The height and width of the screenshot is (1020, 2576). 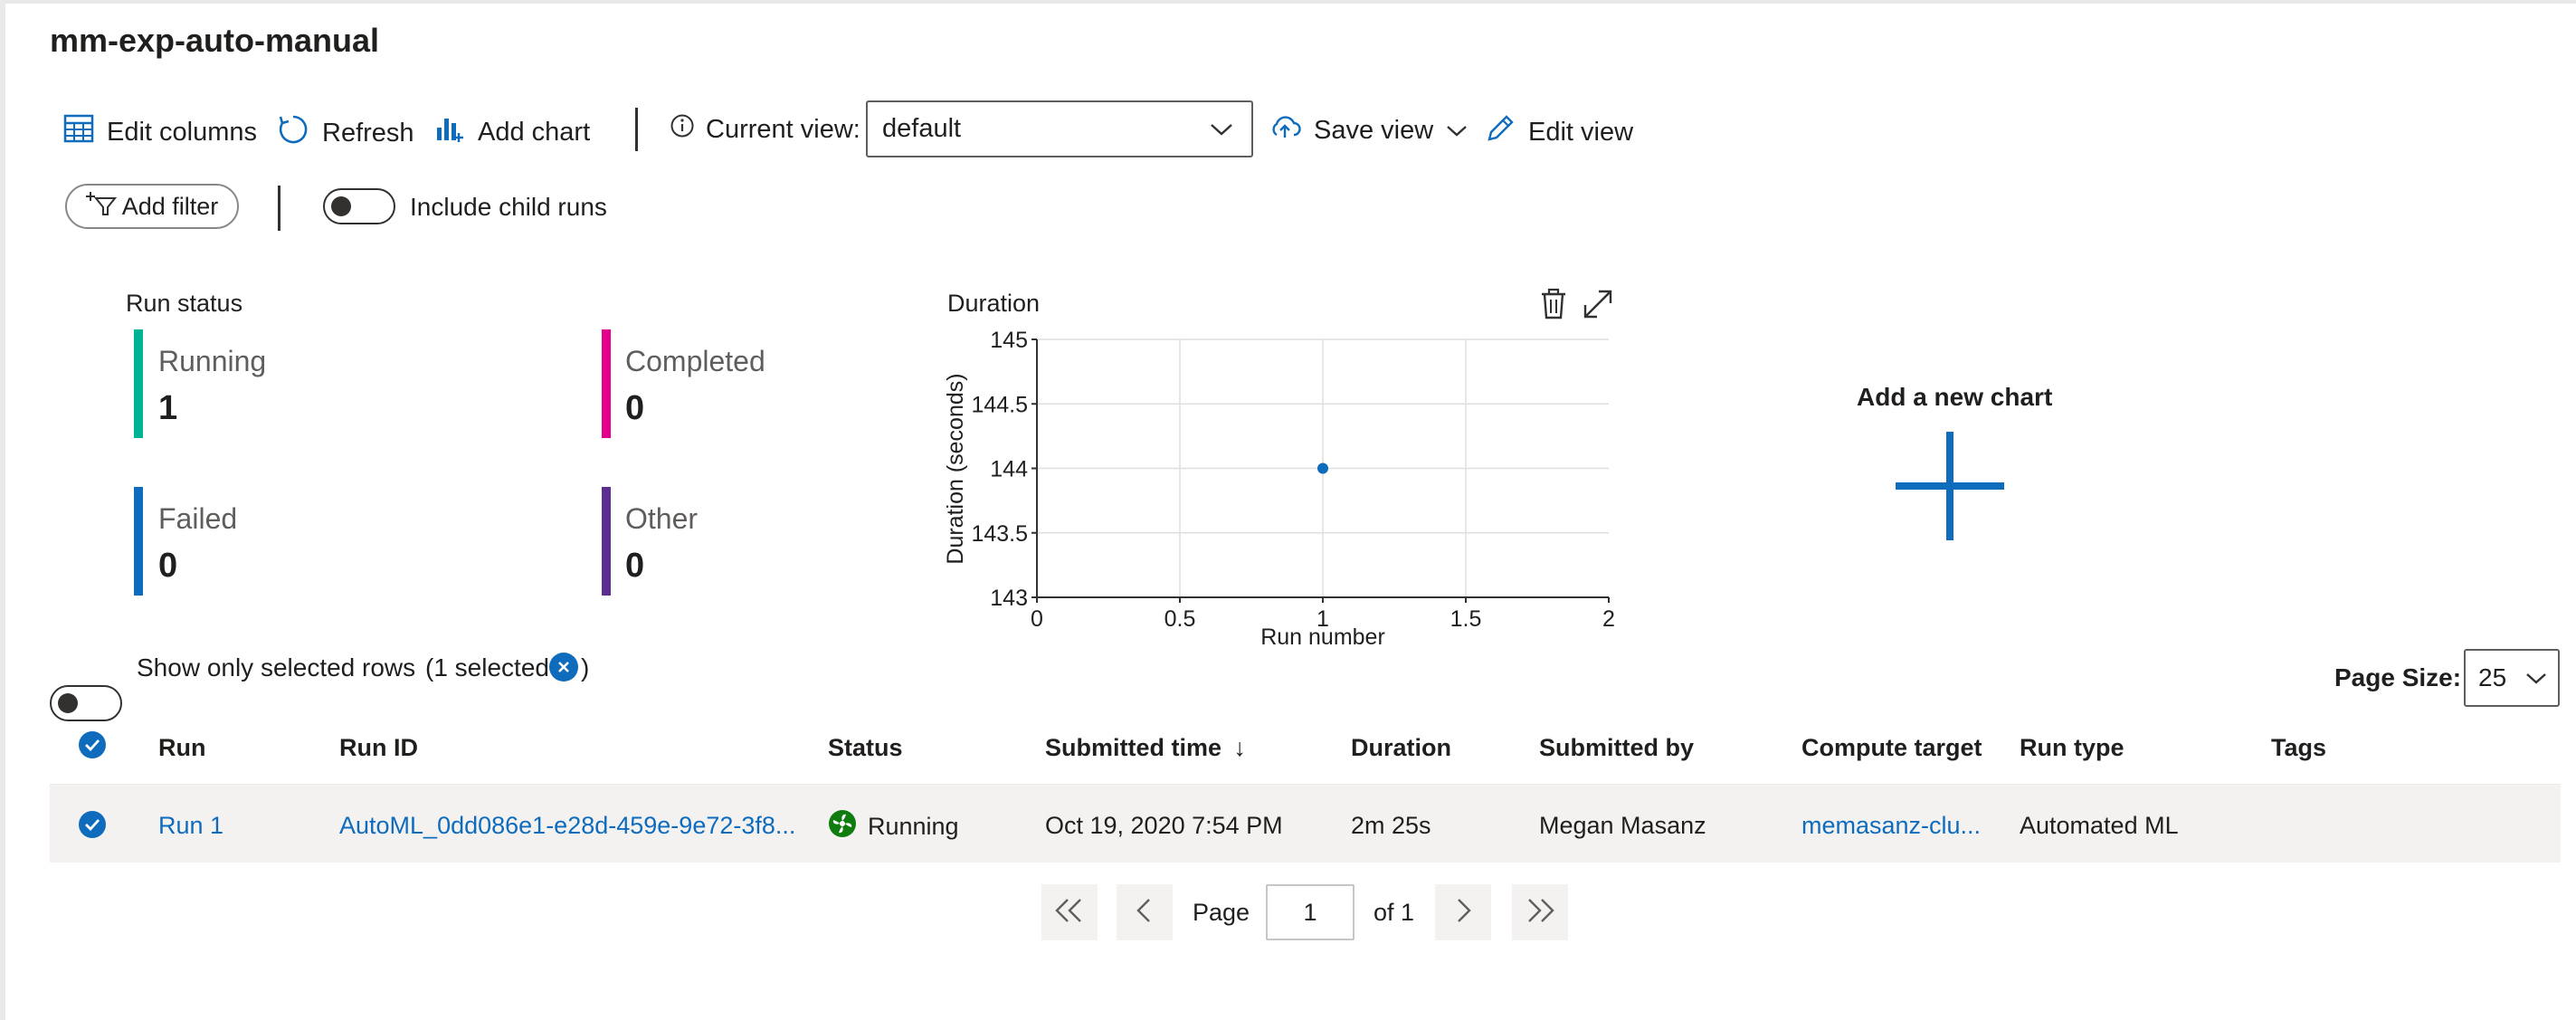 I want to click on include-child-runs-toggle, so click(x=359, y=206).